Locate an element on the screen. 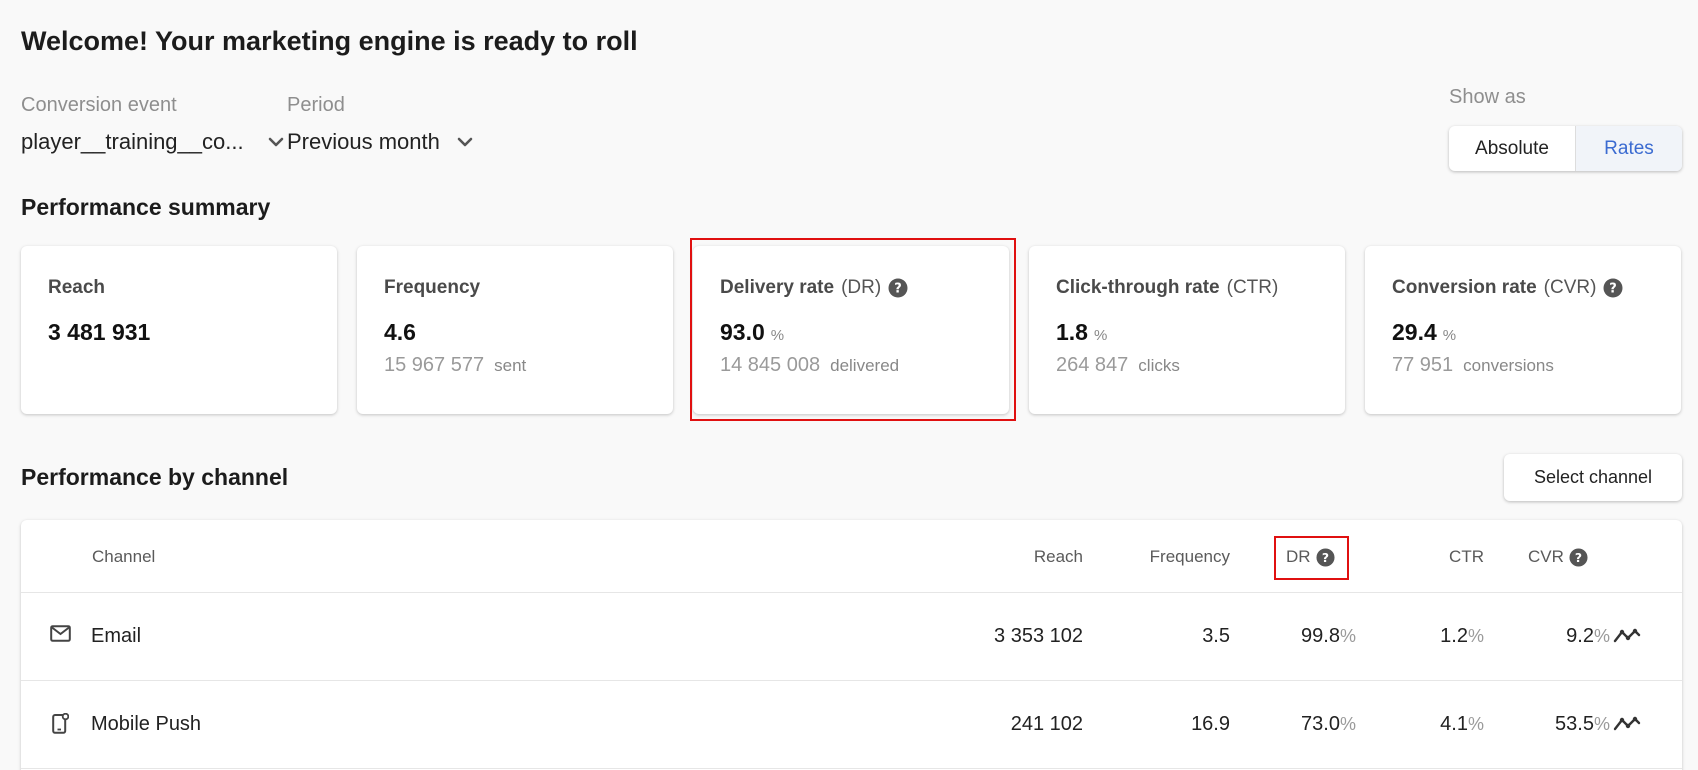 The width and height of the screenshot is (1698, 770). ctr-value-cell: 4.1% is located at coordinates (1420, 724).